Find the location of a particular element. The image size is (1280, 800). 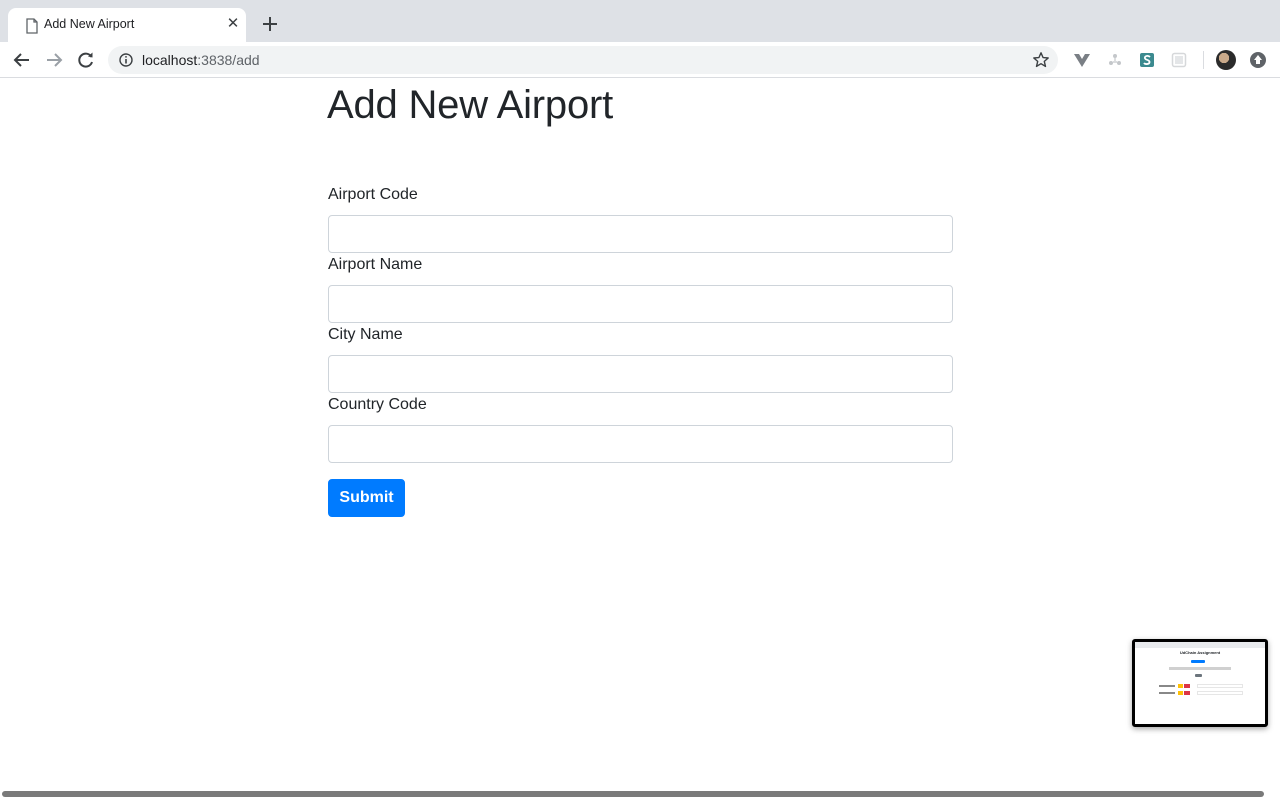

browser-tab: Add New Airport ✕ is located at coordinates (127, 25).